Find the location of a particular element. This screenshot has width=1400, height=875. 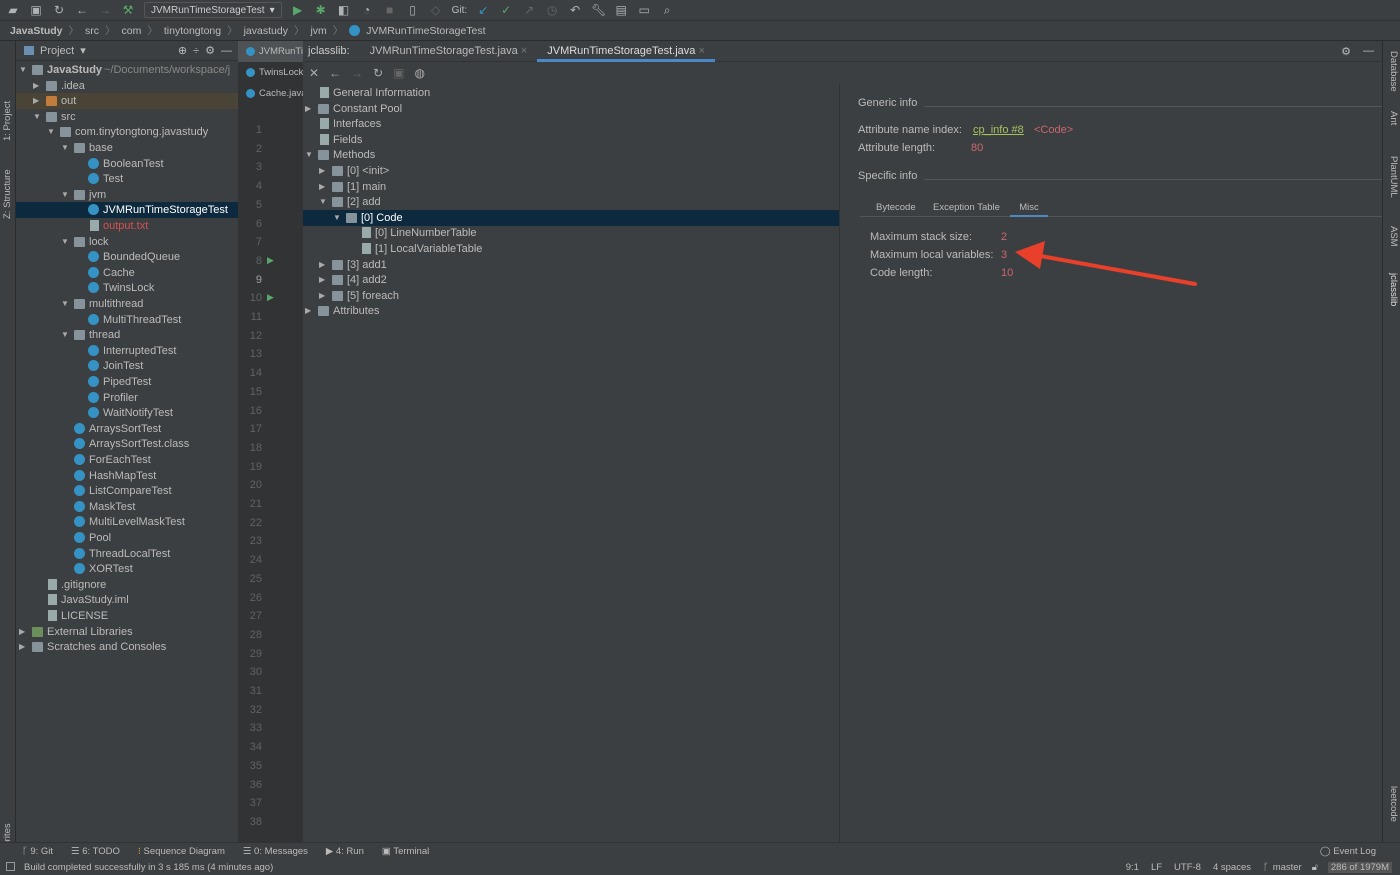

editor-tab: JVMRunTi is located at coordinates (270, 51).